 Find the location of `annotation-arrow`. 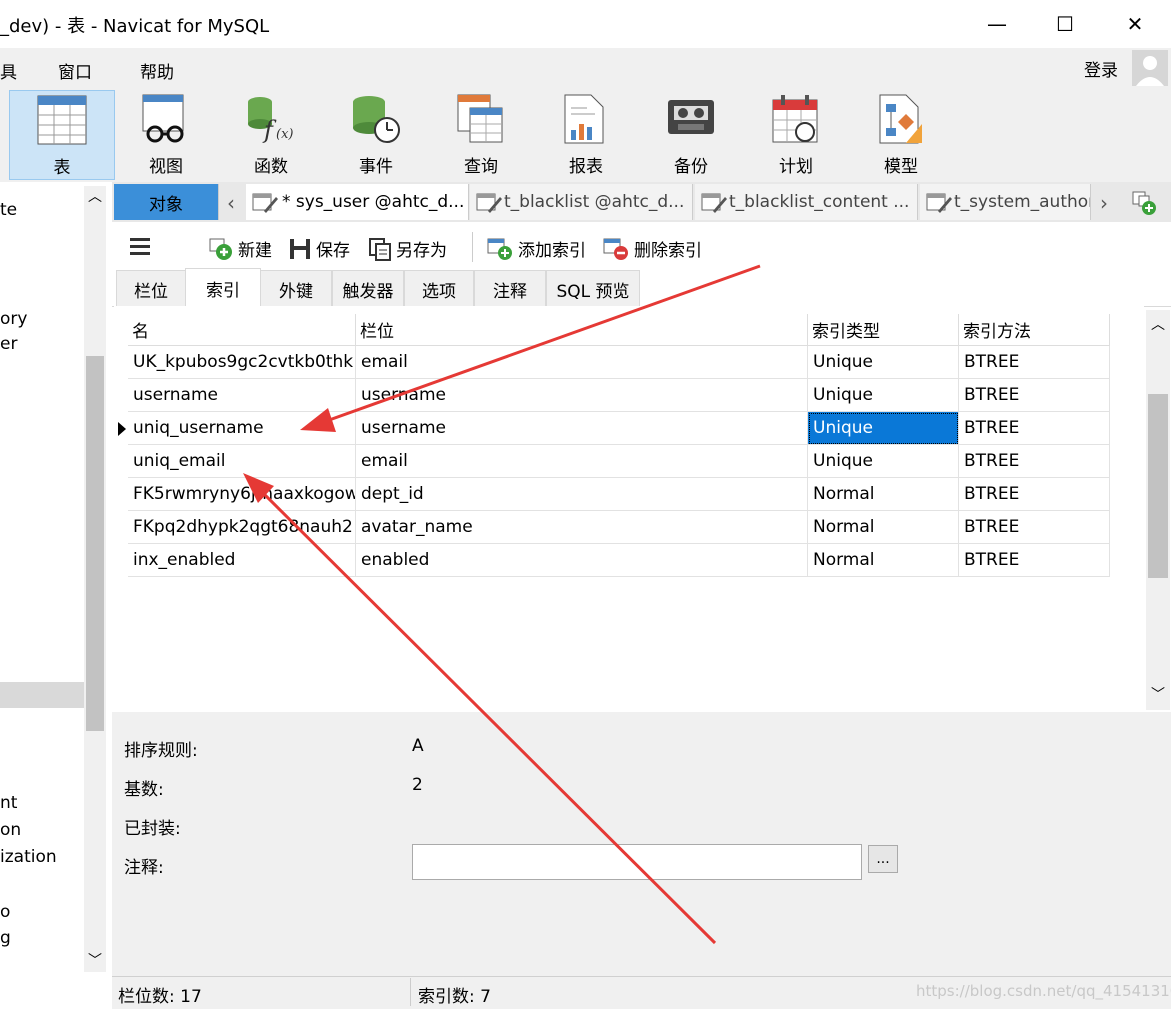

annotation-arrow is located at coordinates (530, 348).